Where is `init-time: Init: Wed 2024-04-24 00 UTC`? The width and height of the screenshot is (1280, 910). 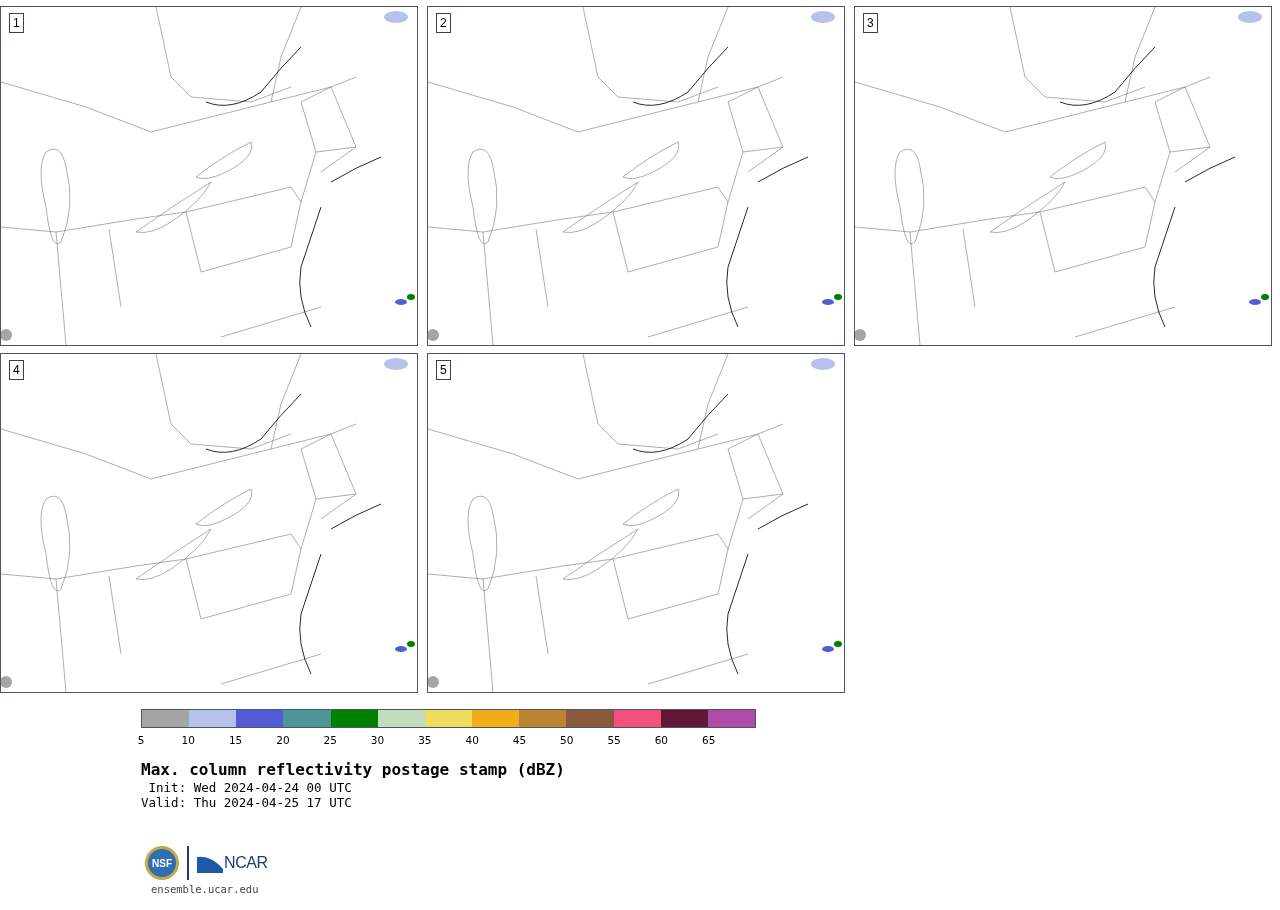 init-time: Init: Wed 2024-04-24 00 UTC is located at coordinates (250, 787).